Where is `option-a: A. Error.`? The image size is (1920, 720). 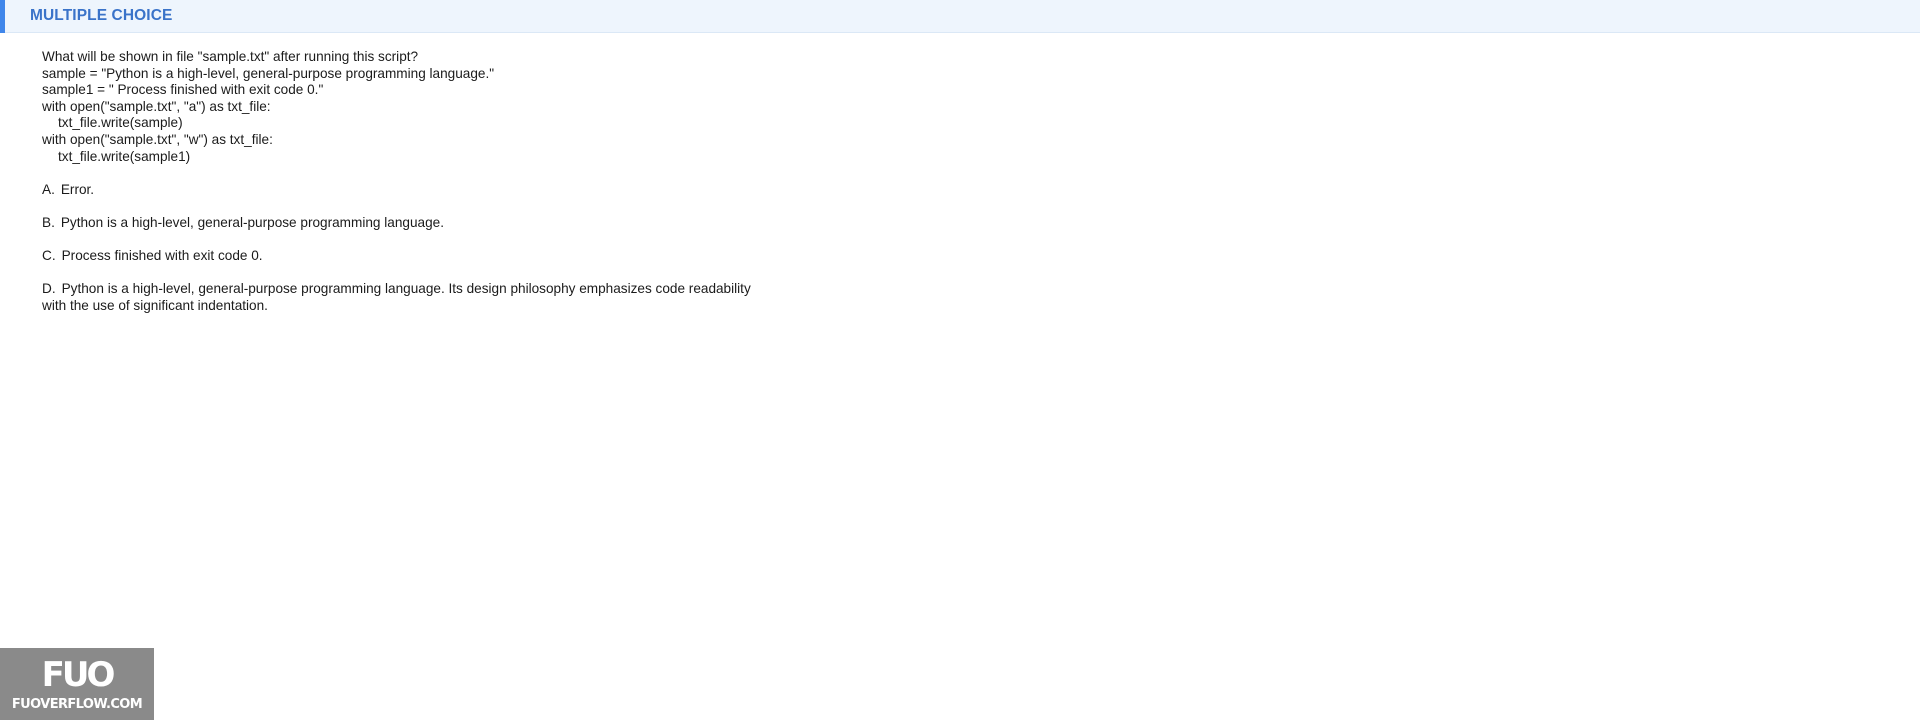
option-a: A. Error. is located at coordinates (422, 190).